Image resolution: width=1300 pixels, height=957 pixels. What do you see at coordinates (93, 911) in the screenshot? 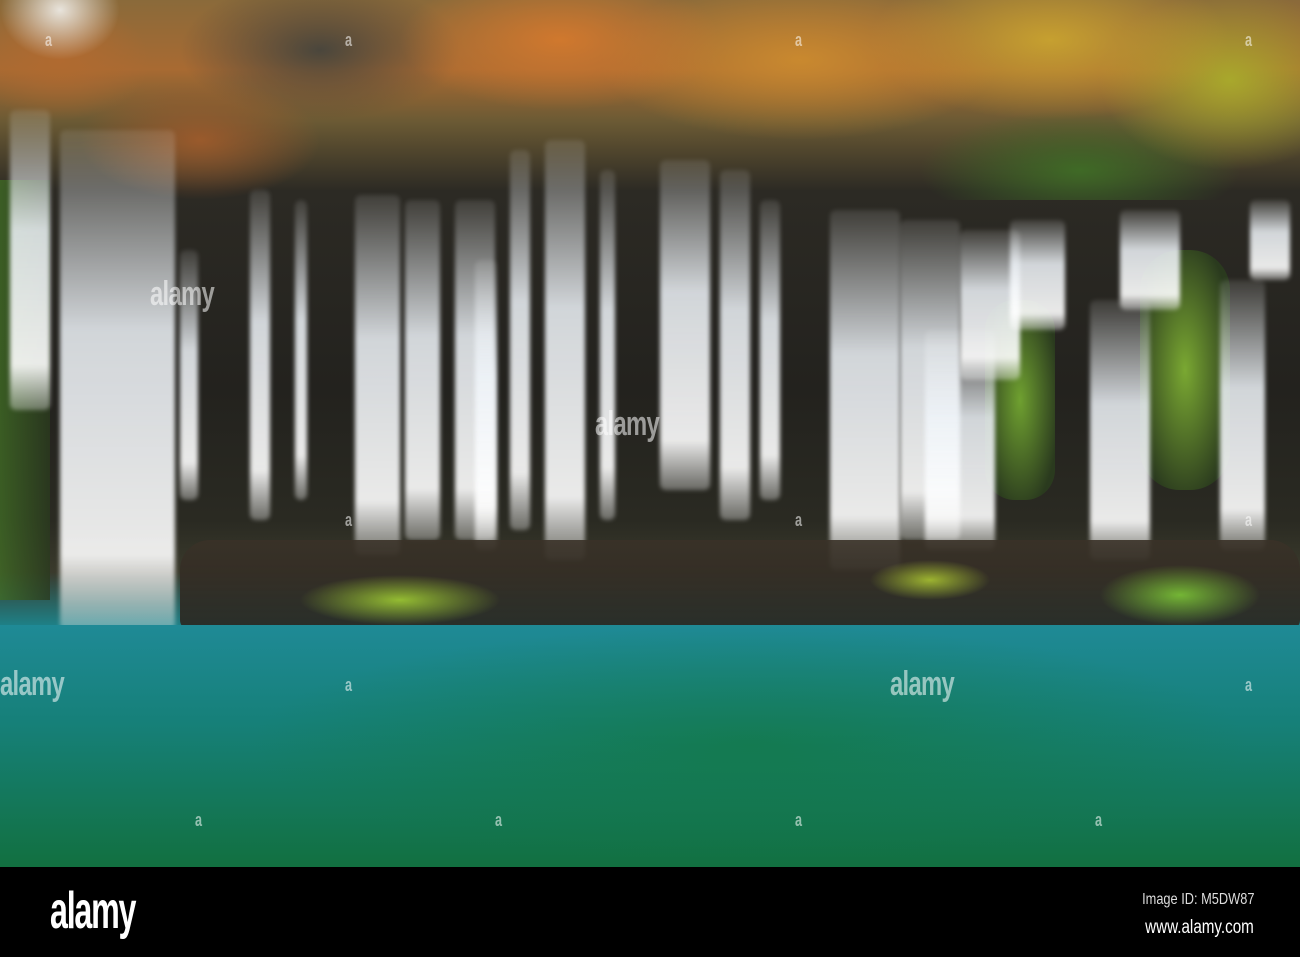
I see `alamy-logo: alamy` at bounding box center [93, 911].